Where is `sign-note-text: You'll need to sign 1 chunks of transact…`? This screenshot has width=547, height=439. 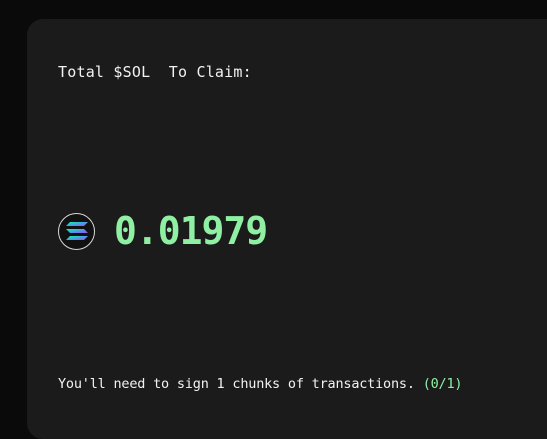 sign-note-text: You'll need to sign 1 chunks of transact… is located at coordinates (236, 384).